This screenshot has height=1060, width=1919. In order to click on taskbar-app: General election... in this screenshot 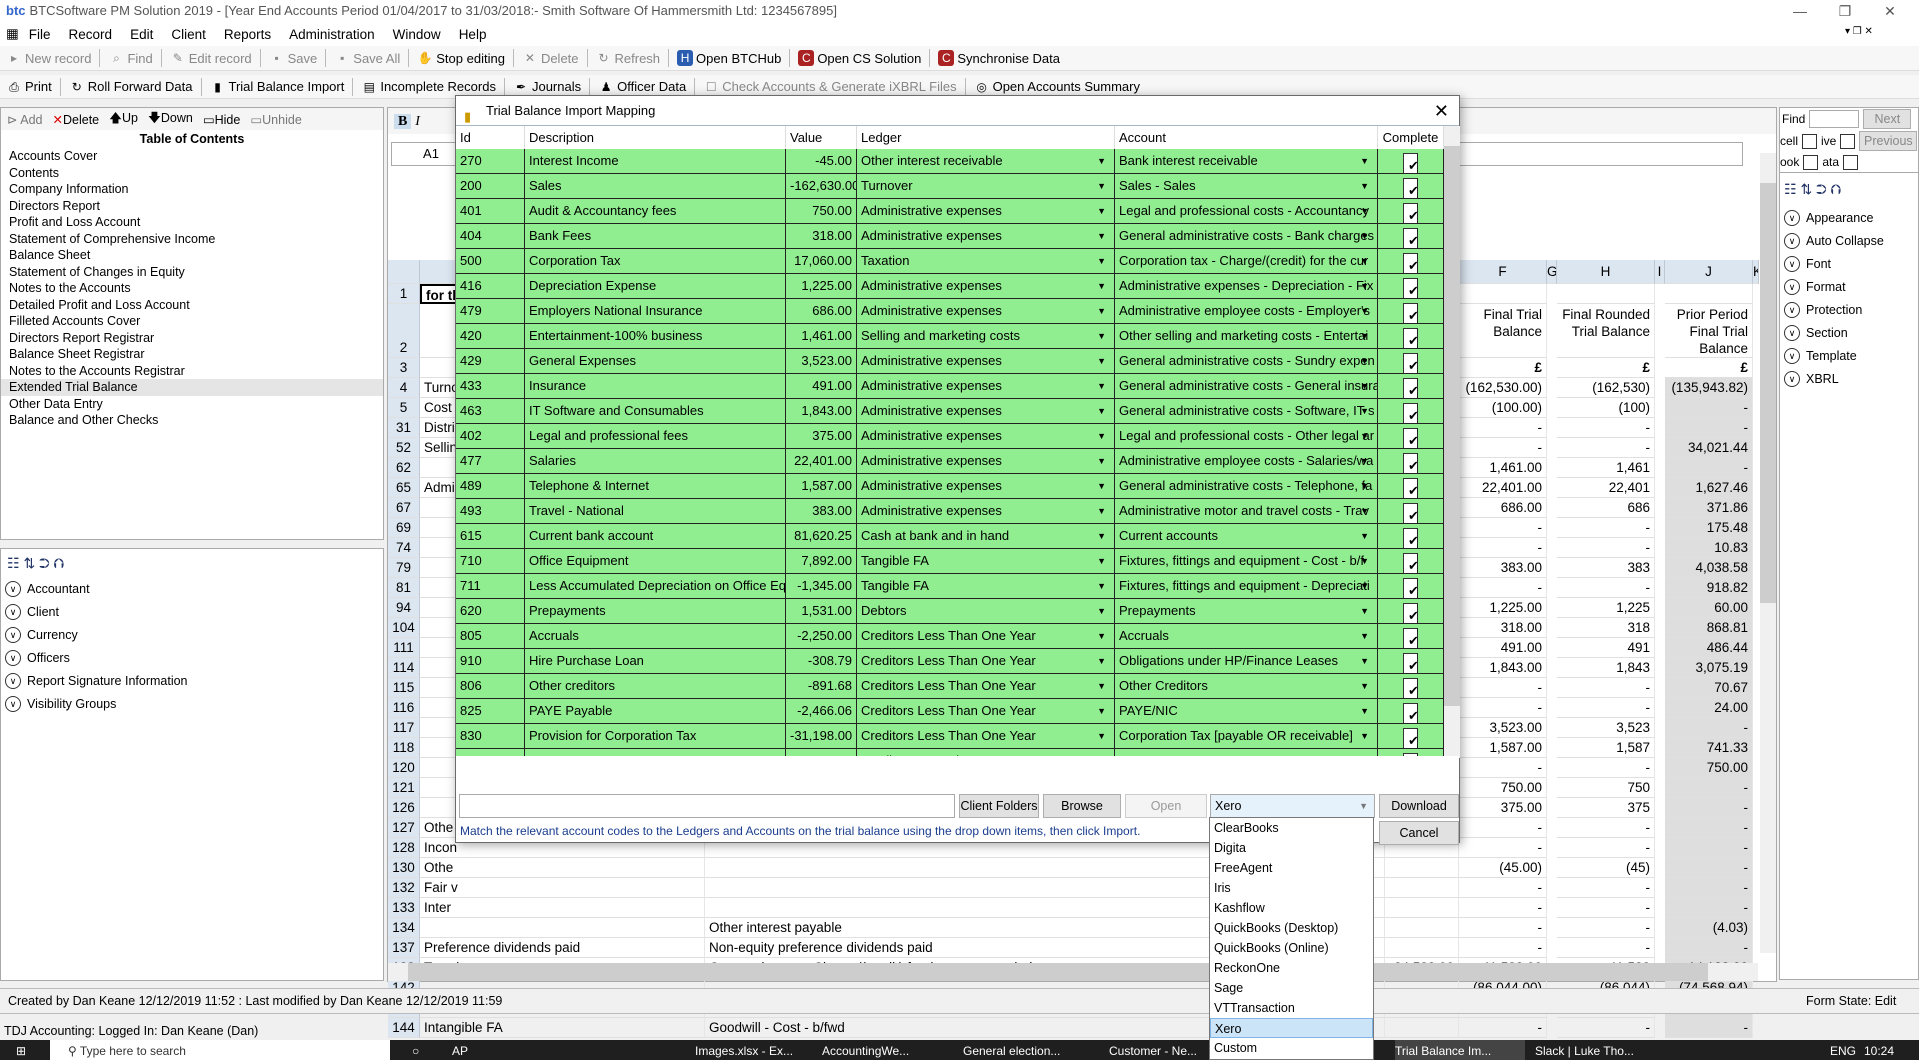, I will do `click(1023, 1050)`.